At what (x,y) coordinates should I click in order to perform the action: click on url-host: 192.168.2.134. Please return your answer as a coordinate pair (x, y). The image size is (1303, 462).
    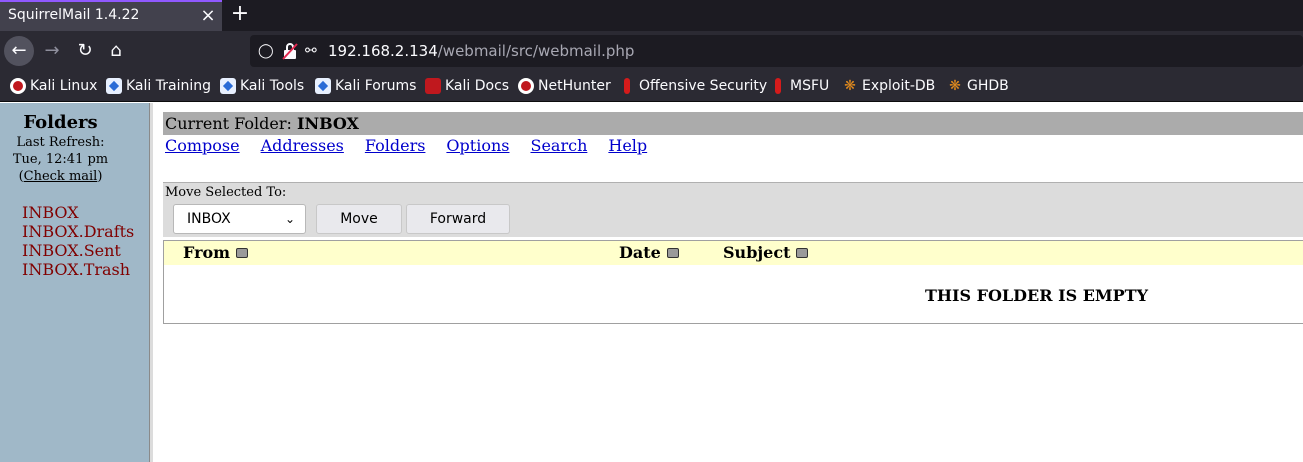
    Looking at the image, I should click on (383, 51).